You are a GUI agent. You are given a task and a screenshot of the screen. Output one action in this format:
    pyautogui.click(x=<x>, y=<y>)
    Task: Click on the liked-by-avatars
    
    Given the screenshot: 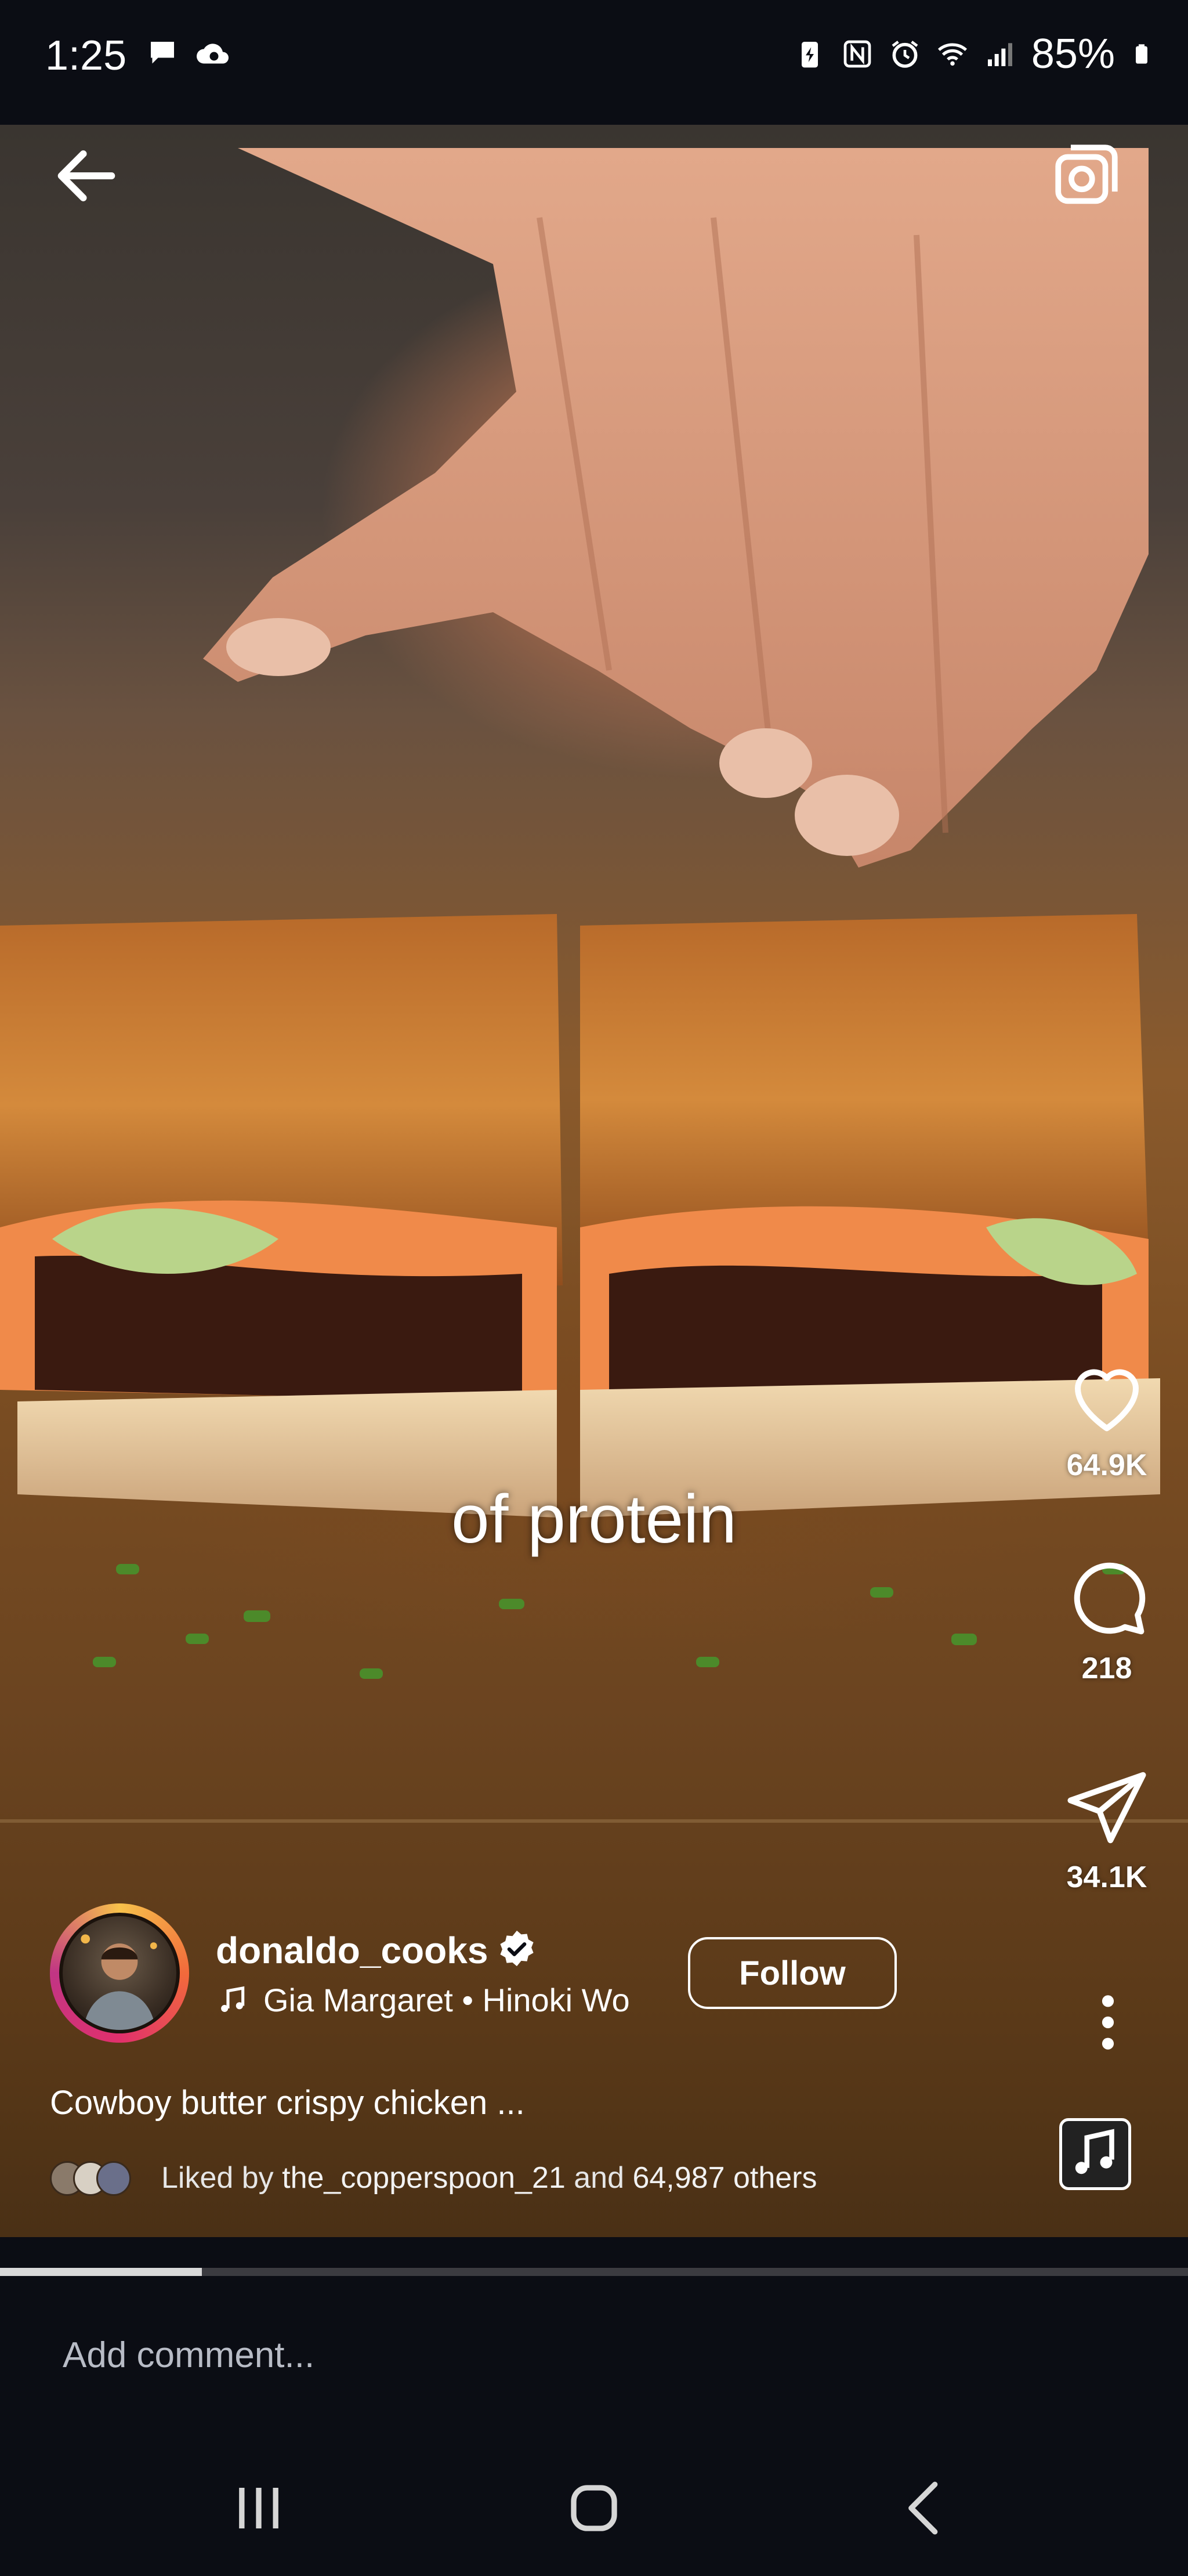 What is the action you would take?
    pyautogui.click(x=99, y=2178)
    